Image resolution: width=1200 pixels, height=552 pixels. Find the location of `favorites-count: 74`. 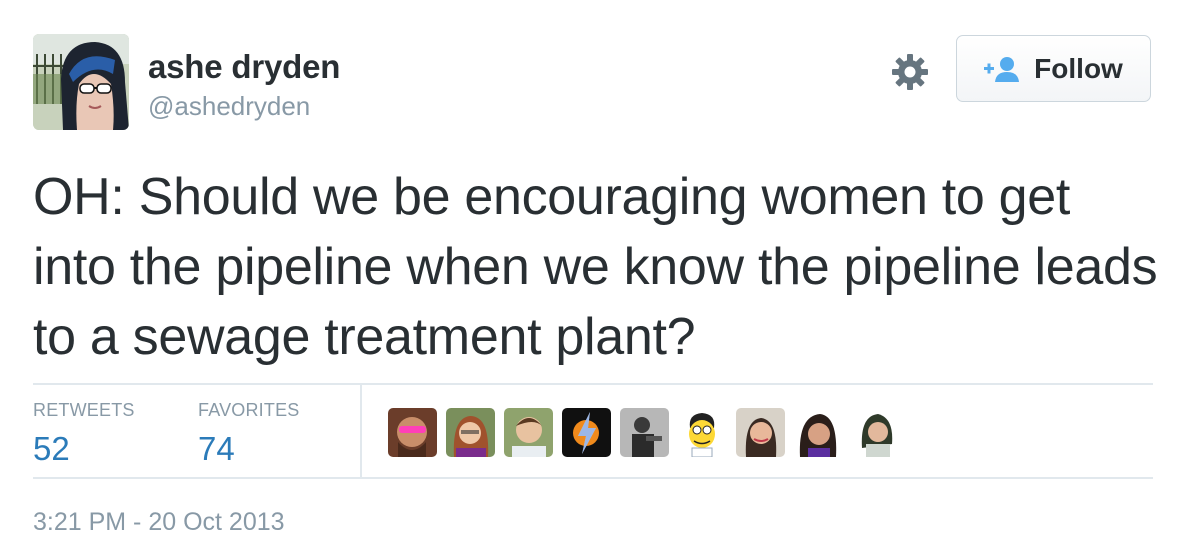

favorites-count: 74 is located at coordinates (216, 448).